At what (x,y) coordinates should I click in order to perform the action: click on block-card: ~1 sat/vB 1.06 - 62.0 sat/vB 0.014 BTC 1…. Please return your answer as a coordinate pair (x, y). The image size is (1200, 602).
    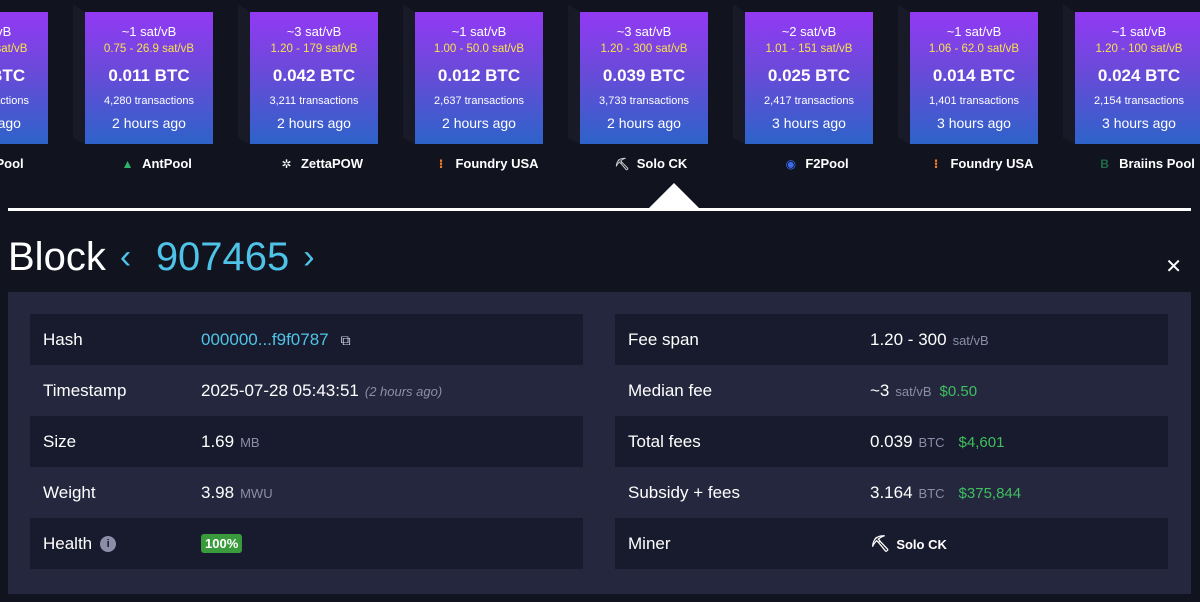
    Looking at the image, I should click on (981, 92).